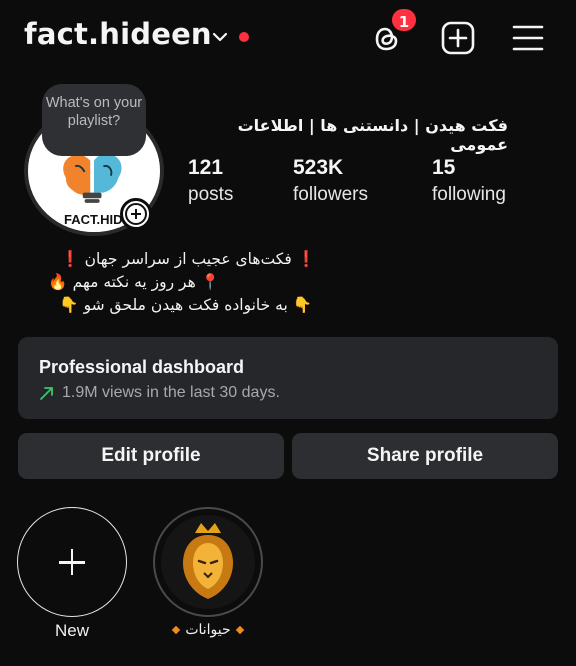  I want to click on plus-icon, so click(136, 214).